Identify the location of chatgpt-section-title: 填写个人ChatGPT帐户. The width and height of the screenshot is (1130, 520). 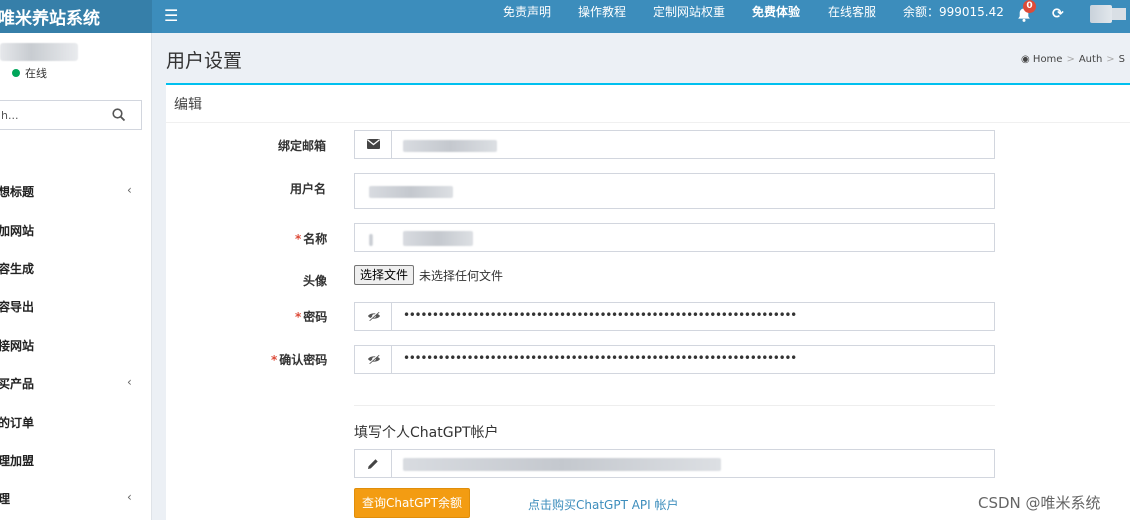
(426, 433).